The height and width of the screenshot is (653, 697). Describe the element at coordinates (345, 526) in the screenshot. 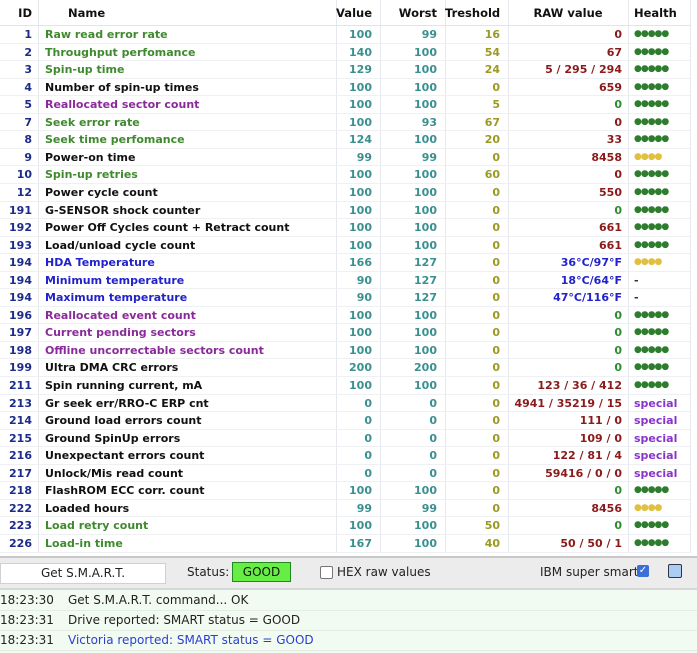

I see `table-row: 223 Load retry count 100 100 50 0 ●●●●●` at that location.